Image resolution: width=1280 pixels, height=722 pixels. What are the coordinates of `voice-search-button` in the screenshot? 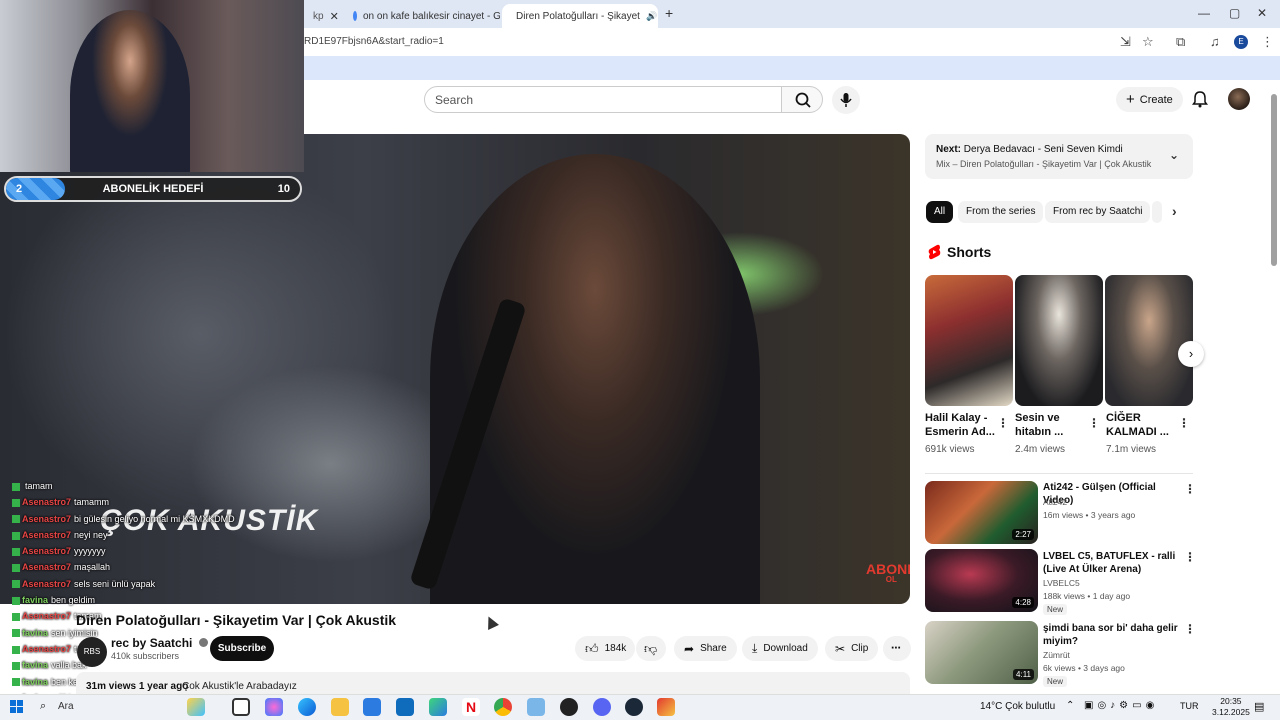 It's located at (846, 100).